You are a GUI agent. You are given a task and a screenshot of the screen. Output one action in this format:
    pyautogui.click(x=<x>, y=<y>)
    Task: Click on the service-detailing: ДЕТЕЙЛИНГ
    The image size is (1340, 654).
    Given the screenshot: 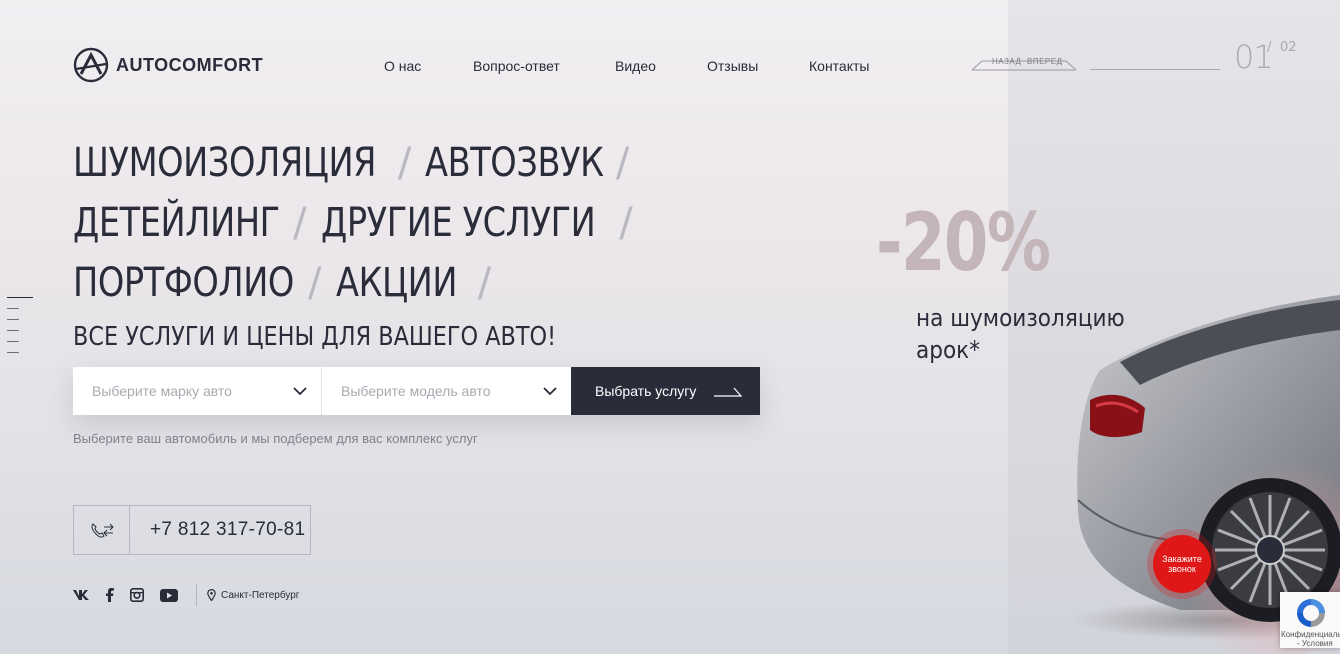 What is the action you would take?
    pyautogui.click(x=176, y=223)
    